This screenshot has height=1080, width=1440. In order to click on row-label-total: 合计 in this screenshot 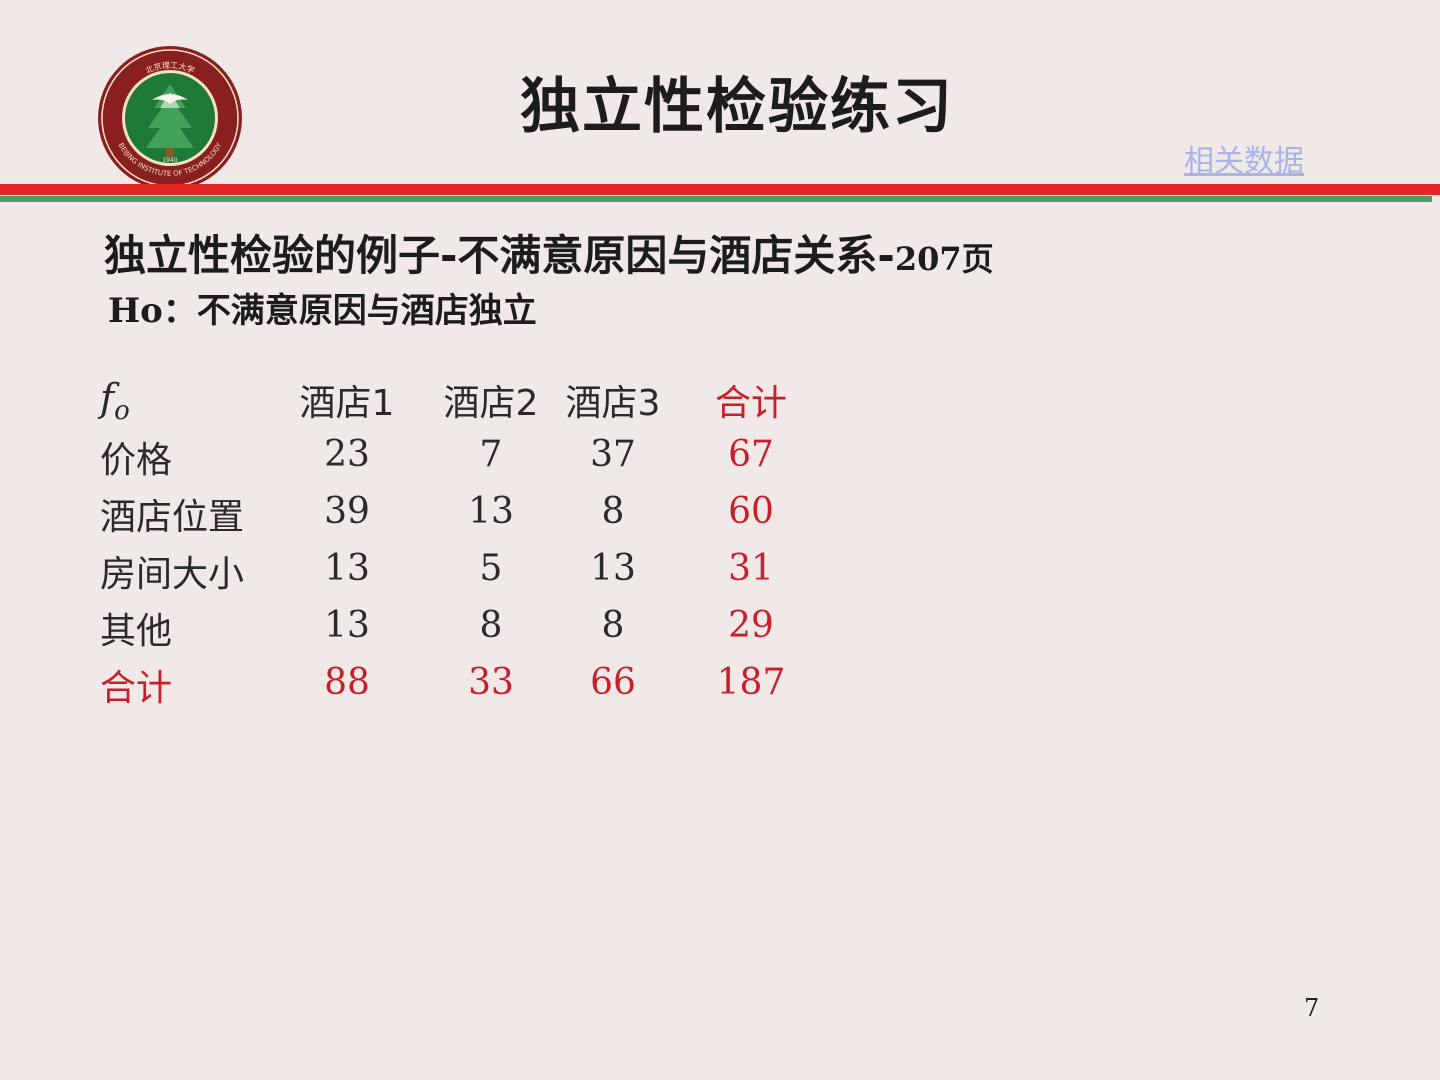, I will do `click(136, 688)`.